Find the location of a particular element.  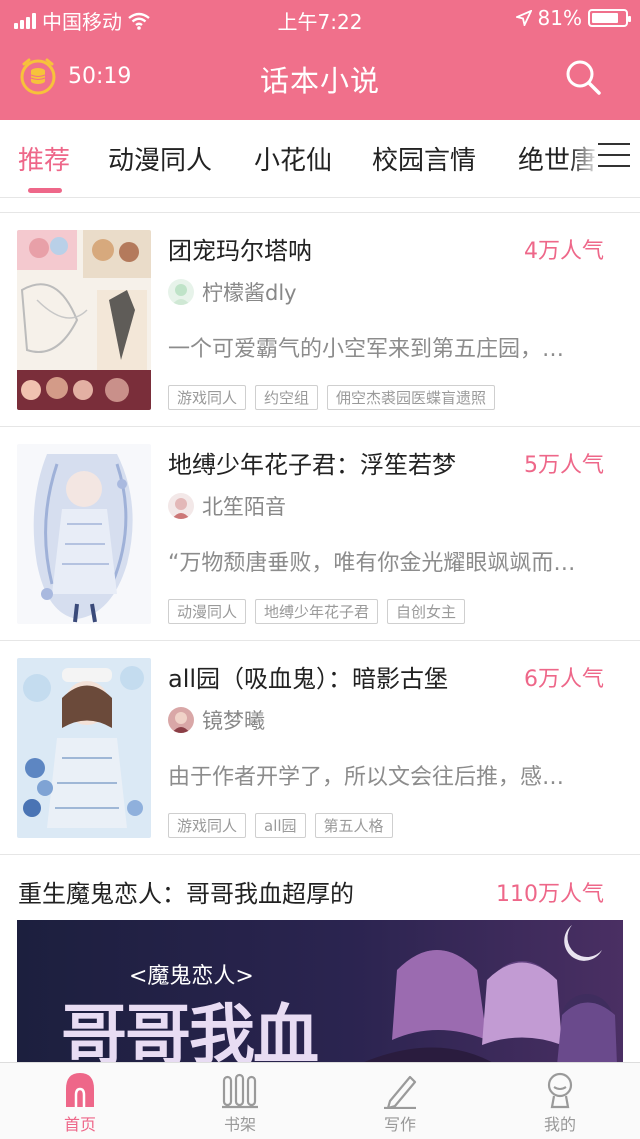

author-name: 镜梦曦 is located at coordinates (233, 721).